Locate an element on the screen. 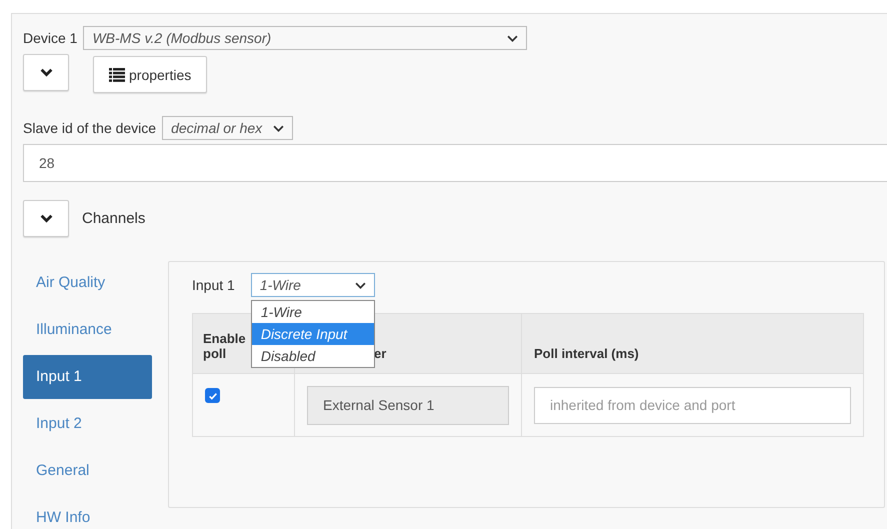 This screenshot has height=529, width=887. input-mode-select: 1-Wire is located at coordinates (312, 285).